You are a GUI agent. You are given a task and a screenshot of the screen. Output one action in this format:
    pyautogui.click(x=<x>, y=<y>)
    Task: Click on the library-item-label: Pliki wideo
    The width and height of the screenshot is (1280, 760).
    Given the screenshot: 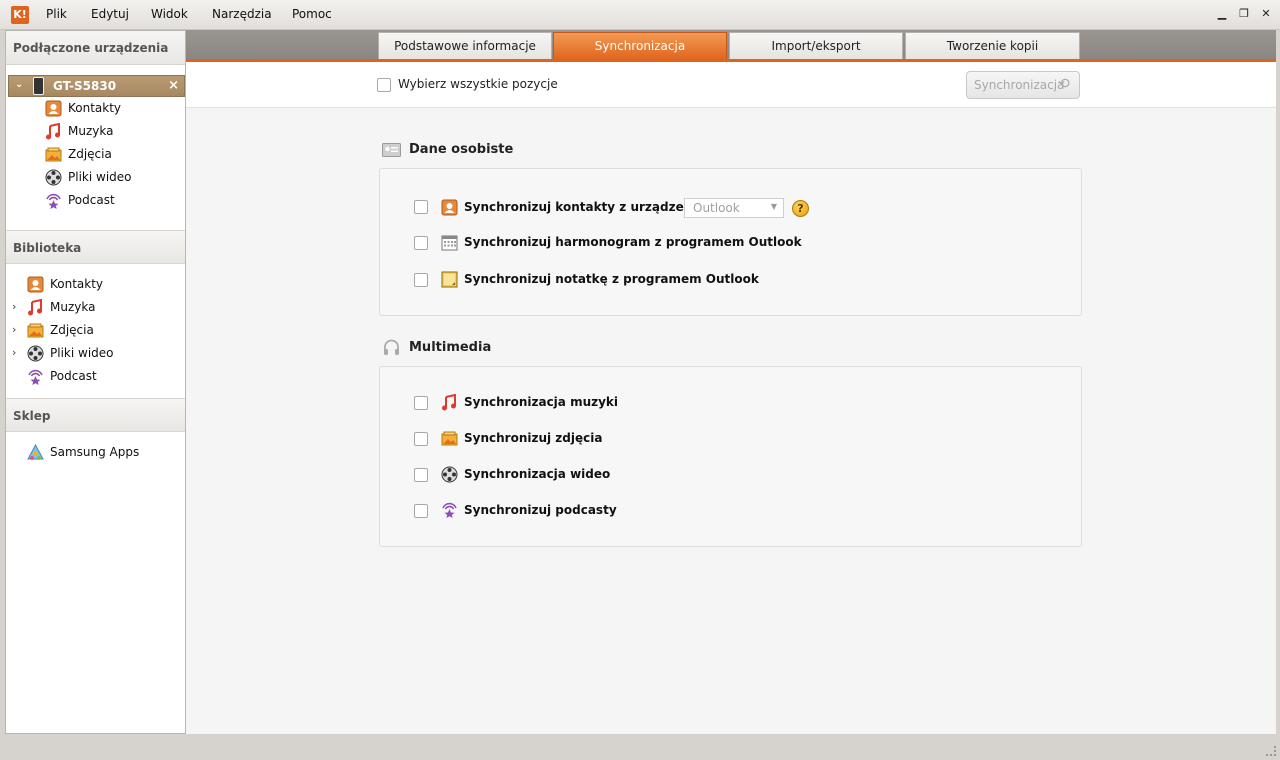 What is the action you would take?
    pyautogui.click(x=82, y=353)
    